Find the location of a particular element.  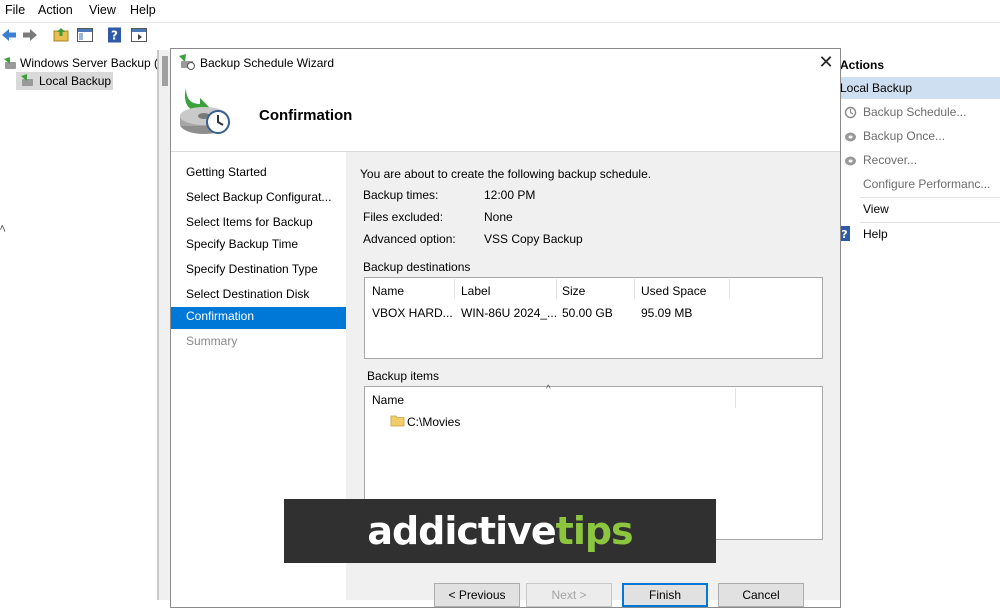

previous-button: < Previous is located at coordinates (477, 595).